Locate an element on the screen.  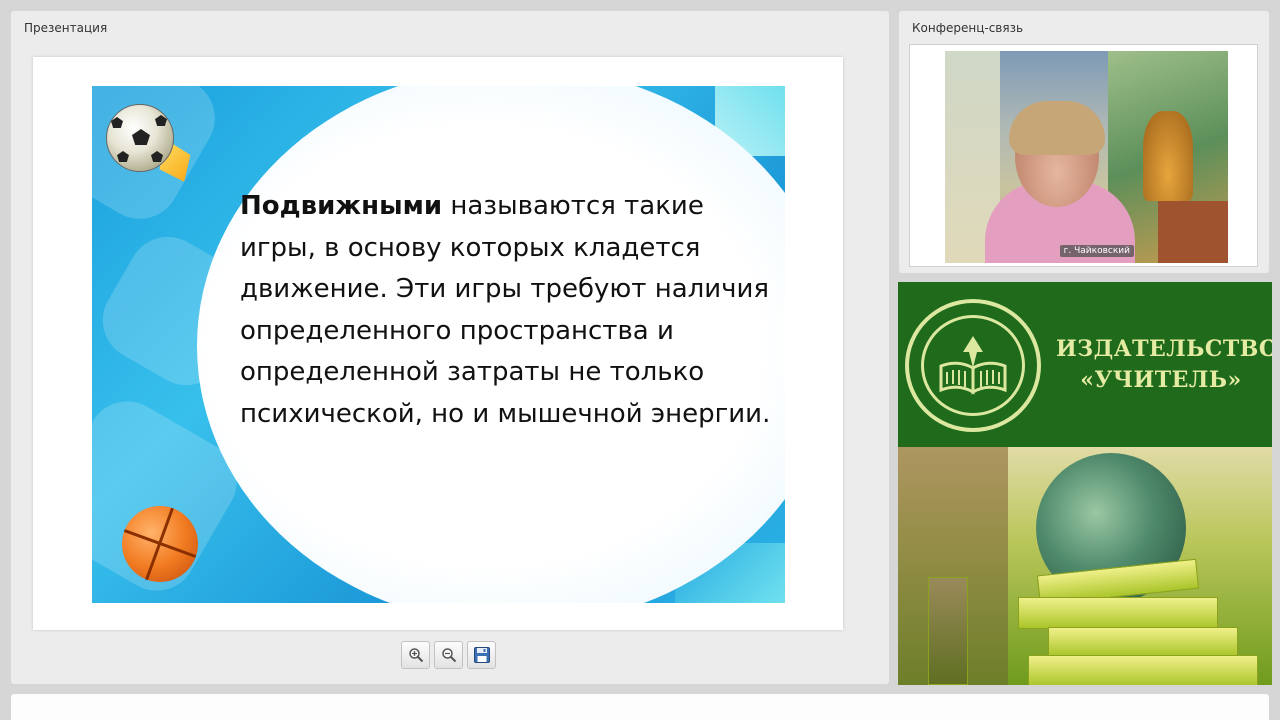
basketball-image is located at coordinates (160, 544).